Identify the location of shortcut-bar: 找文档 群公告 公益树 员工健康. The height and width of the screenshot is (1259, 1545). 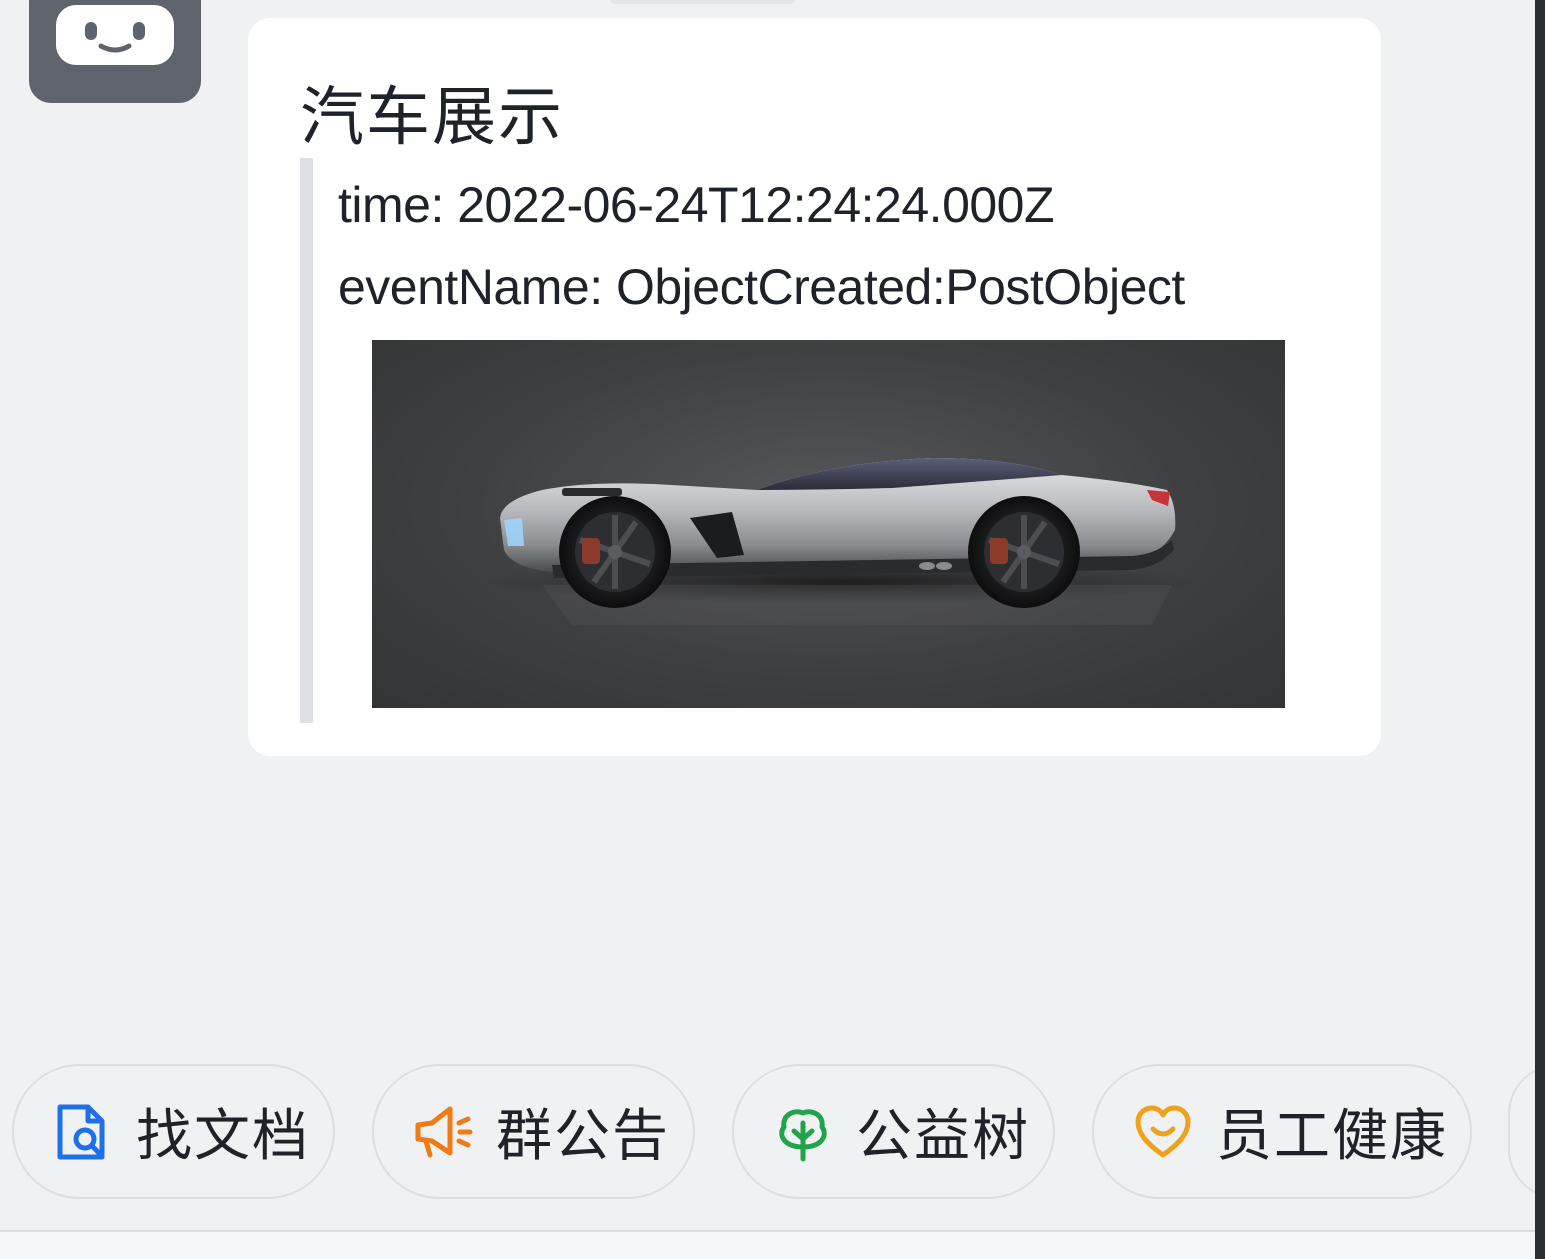
(772, 1132).